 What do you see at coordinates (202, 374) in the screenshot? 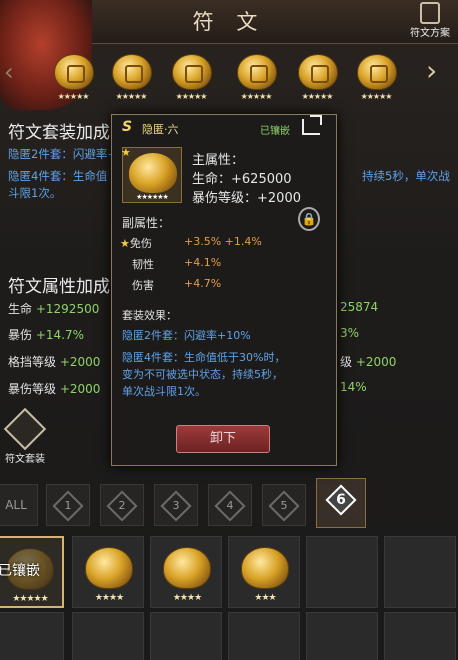
I see `set-effect-line-2-cont: 变为不可被选中状态，持续5秒，` at bounding box center [202, 374].